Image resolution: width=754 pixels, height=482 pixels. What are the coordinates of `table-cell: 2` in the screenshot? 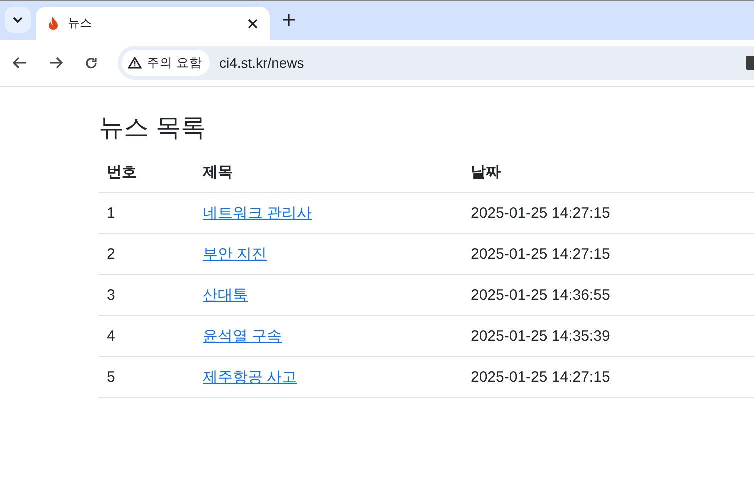 It's located at (147, 254).